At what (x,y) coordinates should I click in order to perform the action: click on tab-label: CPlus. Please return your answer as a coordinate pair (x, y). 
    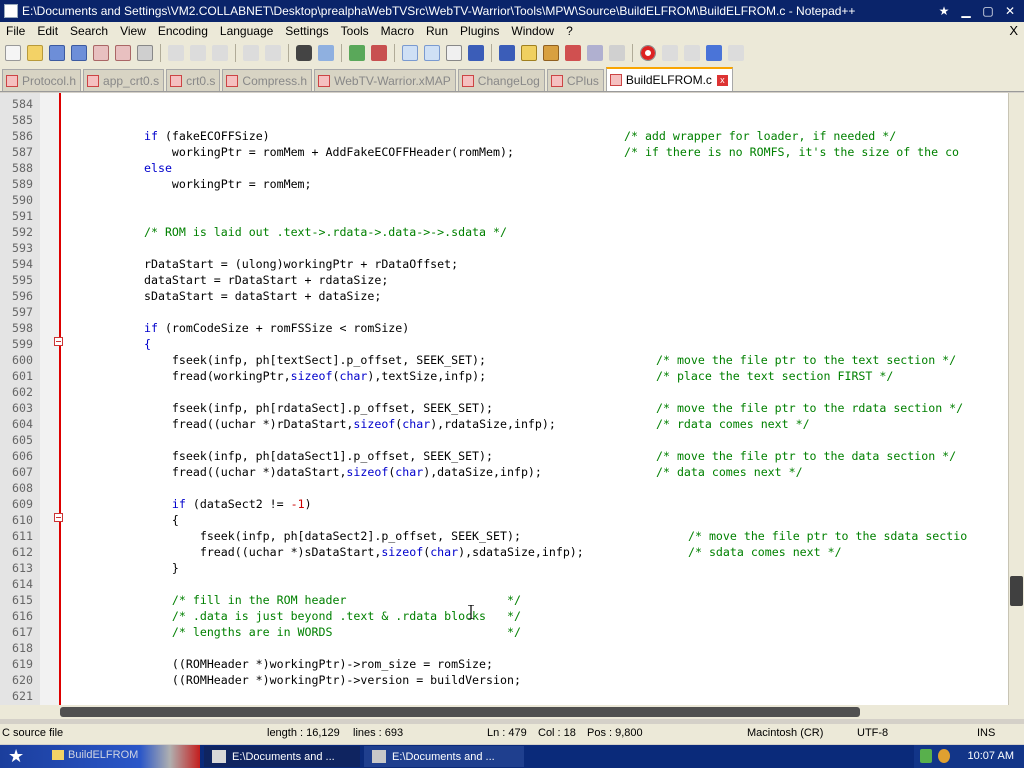
    Looking at the image, I should click on (582, 80).